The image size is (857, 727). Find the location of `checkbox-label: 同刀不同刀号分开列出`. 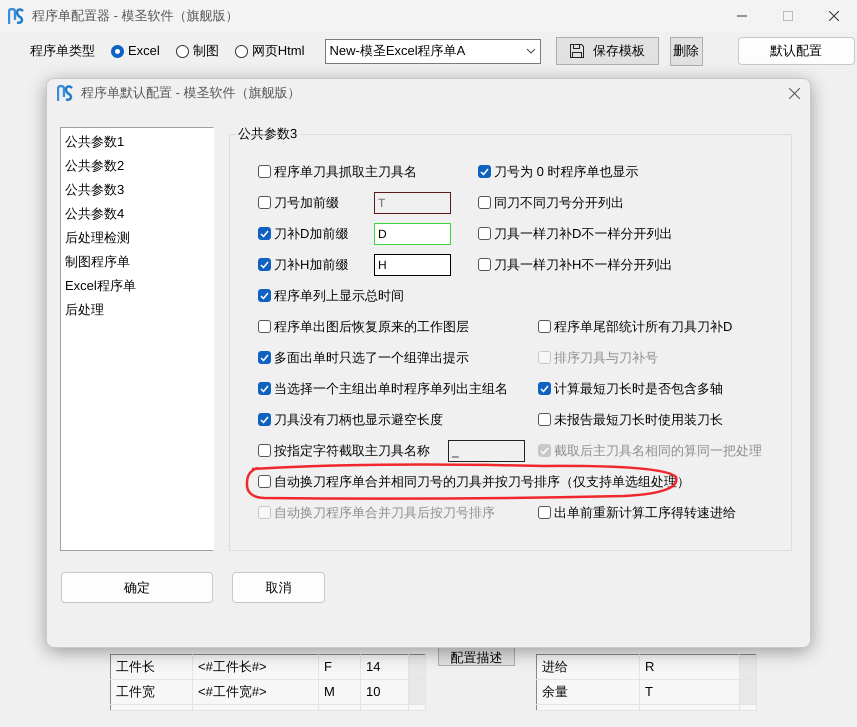

checkbox-label: 同刀不同刀号分开列出 is located at coordinates (559, 203).